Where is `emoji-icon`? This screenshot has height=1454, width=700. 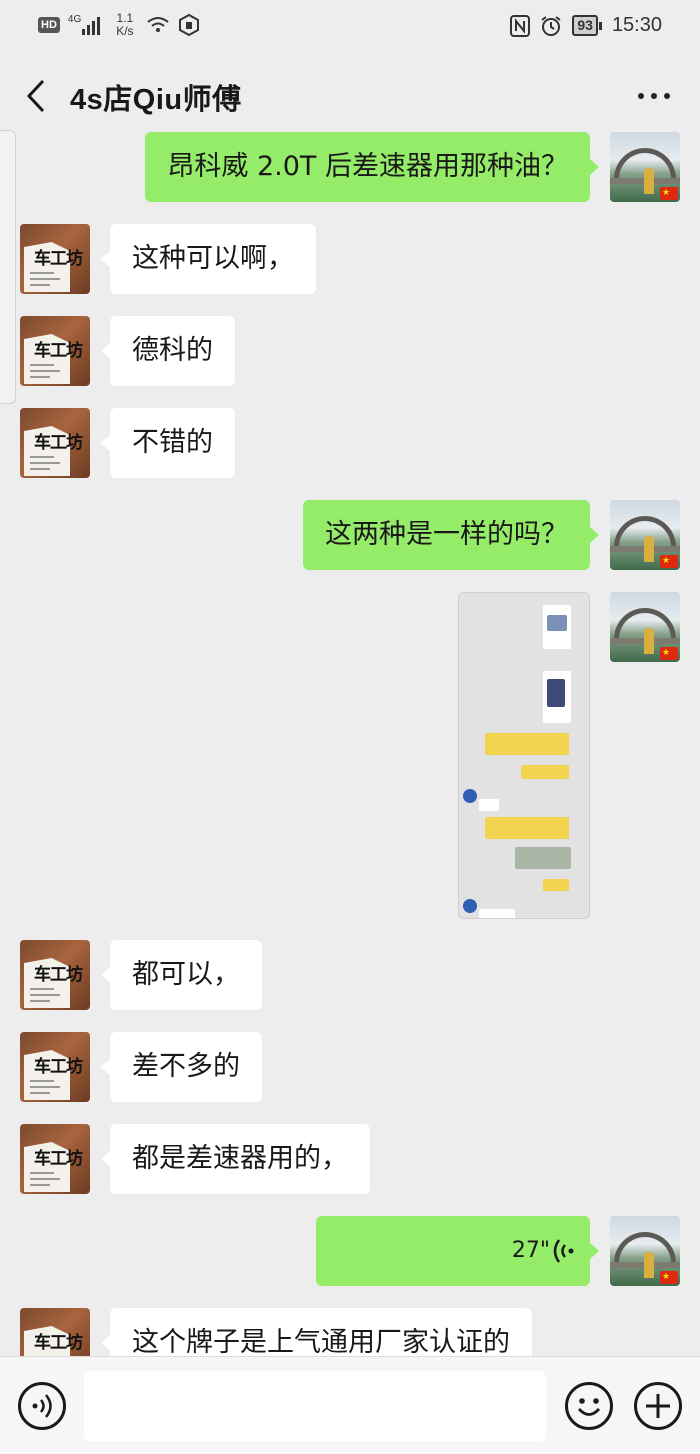
emoji-icon is located at coordinates (589, 1407).